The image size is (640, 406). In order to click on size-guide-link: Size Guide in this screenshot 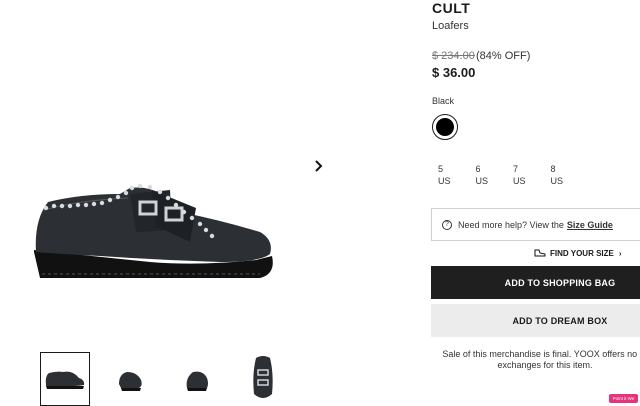, I will do `click(590, 225)`.